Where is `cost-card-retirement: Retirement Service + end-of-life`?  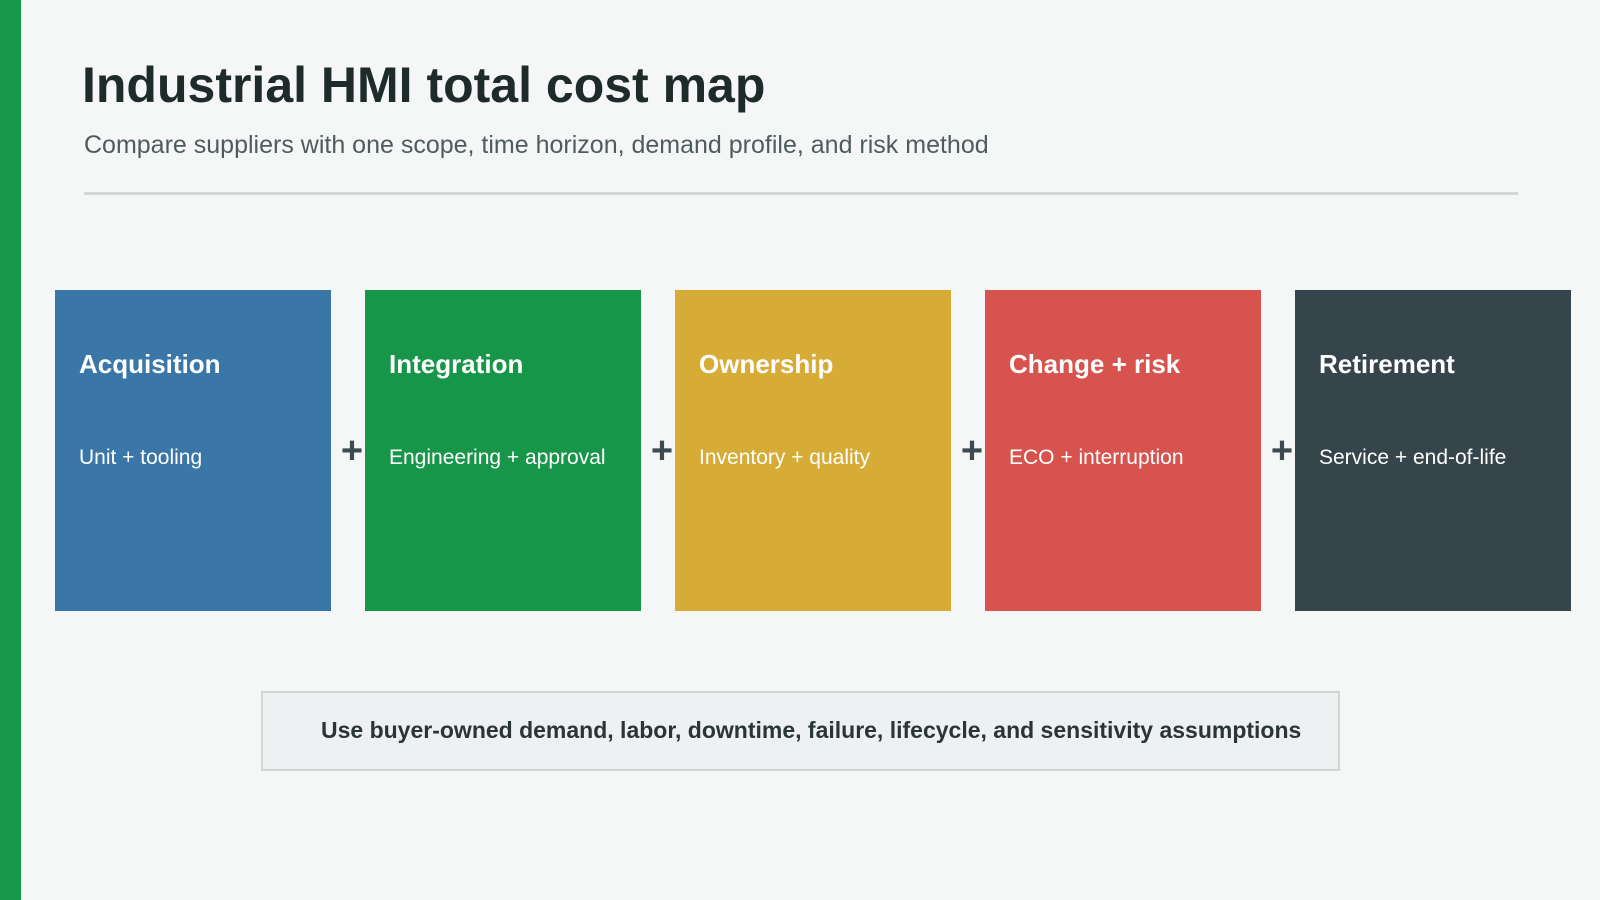
cost-card-retirement: Retirement Service + end-of-life is located at coordinates (1433, 450).